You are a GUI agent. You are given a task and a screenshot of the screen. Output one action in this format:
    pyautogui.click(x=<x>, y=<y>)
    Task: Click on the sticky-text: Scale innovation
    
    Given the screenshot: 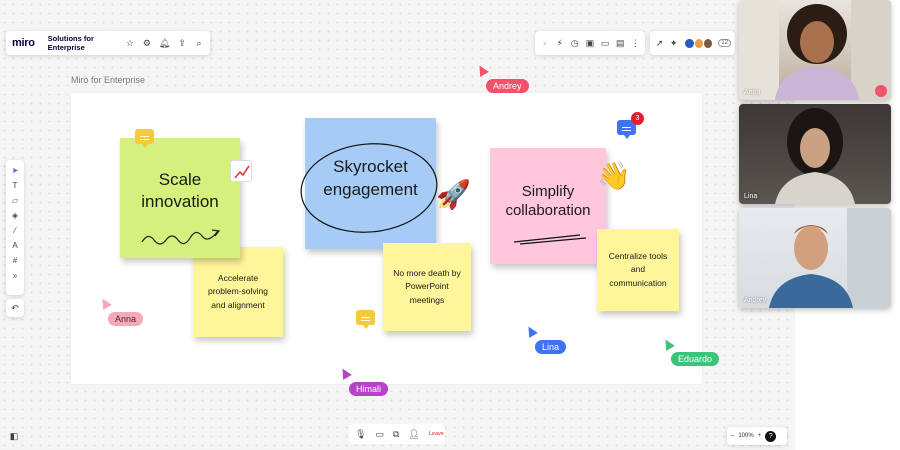 What is the action you would take?
    pyautogui.click(x=180, y=190)
    